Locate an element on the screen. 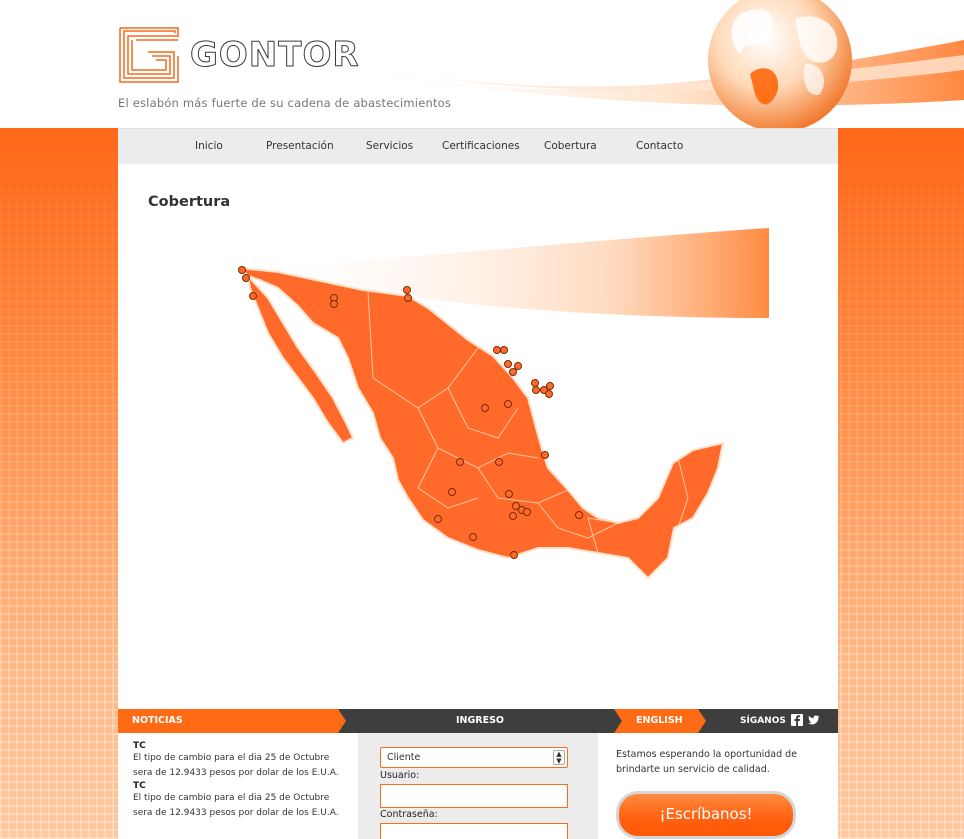  user-label: Usuario: is located at coordinates (400, 775).